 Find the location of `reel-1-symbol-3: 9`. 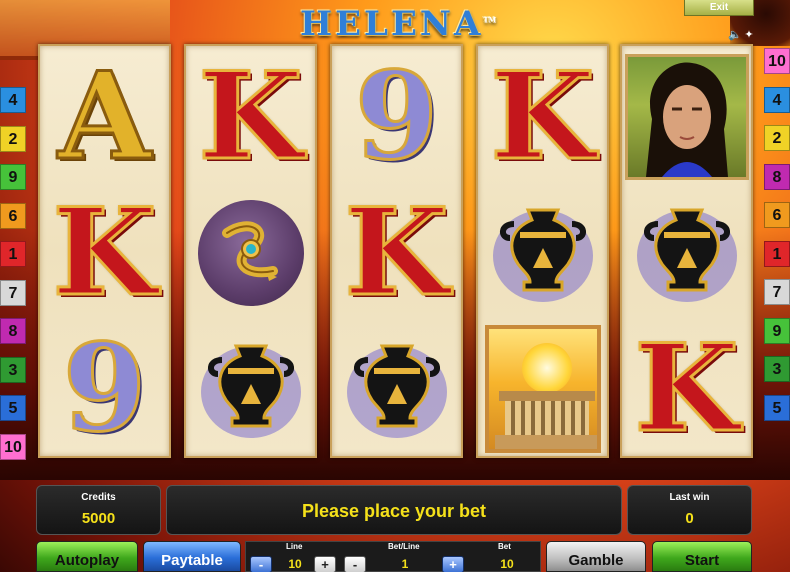

reel-1-symbol-3: 9 is located at coordinates (104, 389).